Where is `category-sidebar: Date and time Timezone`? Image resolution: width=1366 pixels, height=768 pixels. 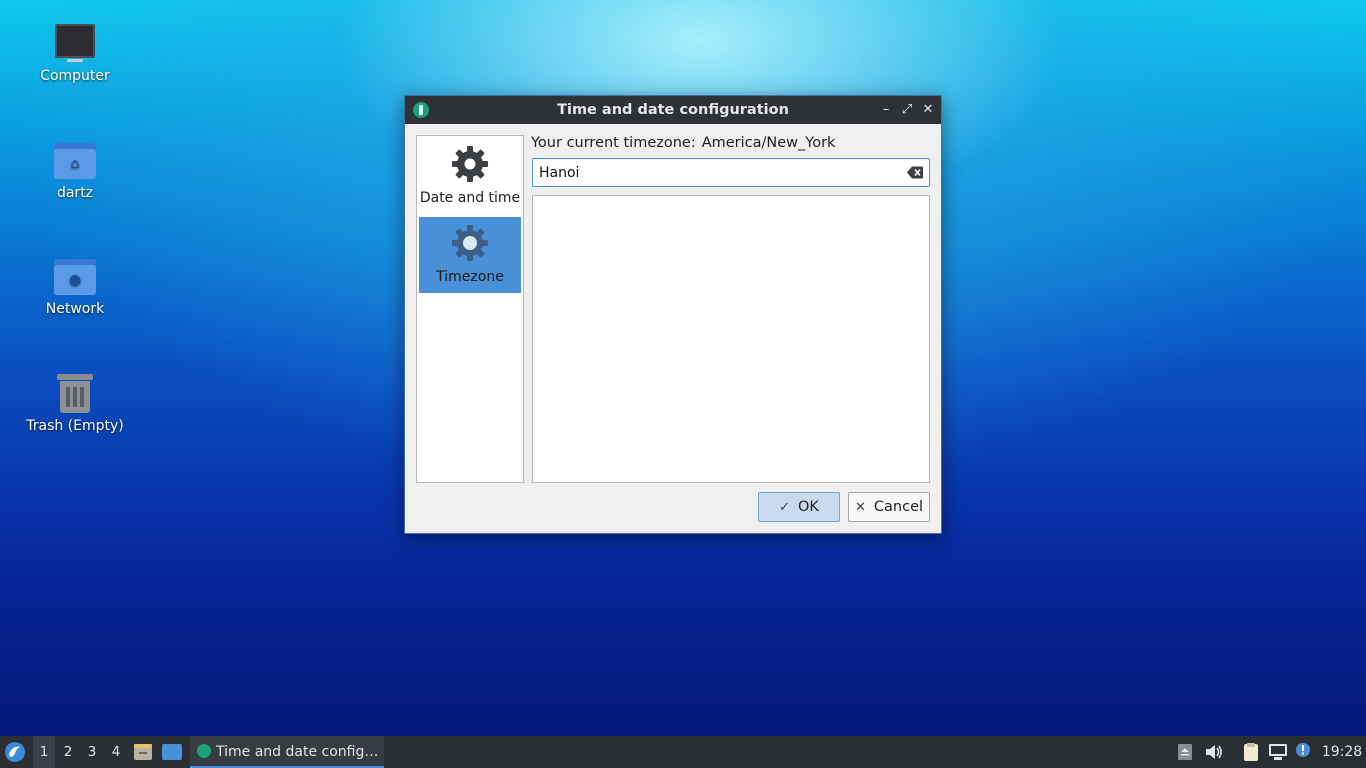 category-sidebar: Date and time Timezone is located at coordinates (470, 309).